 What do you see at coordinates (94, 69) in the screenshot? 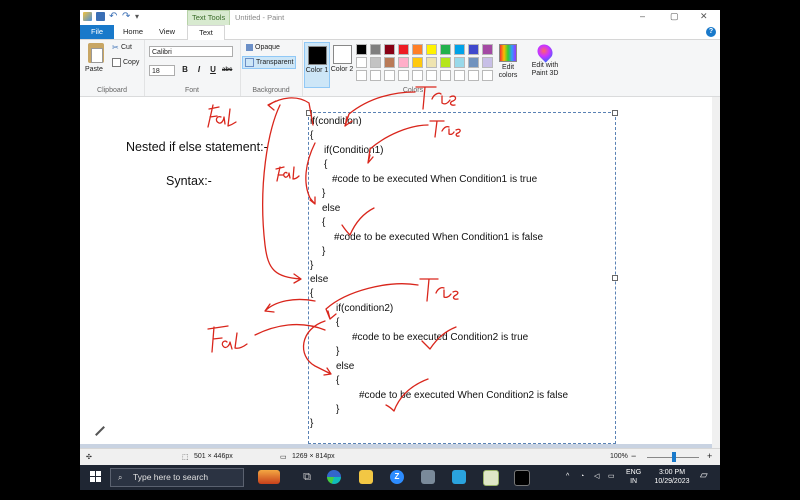
I see `paste-button: Paste` at bounding box center [94, 69].